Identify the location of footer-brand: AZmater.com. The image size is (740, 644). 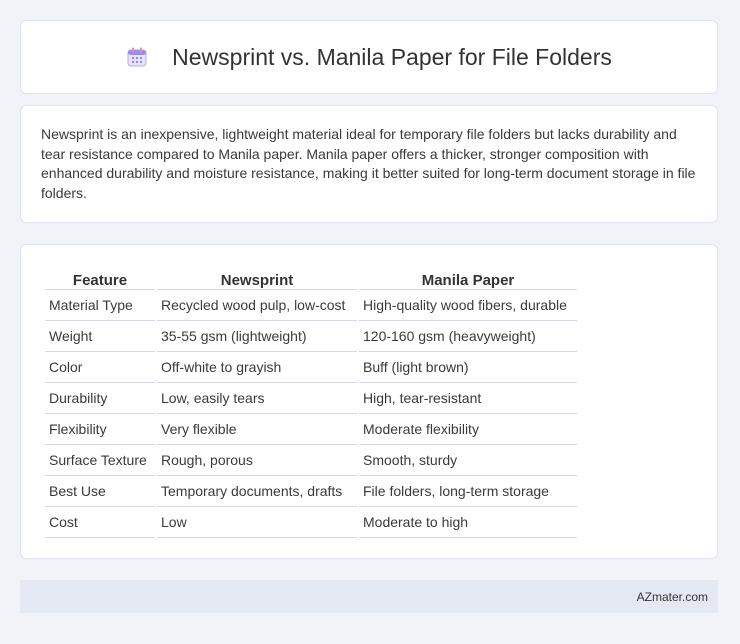
(672, 596).